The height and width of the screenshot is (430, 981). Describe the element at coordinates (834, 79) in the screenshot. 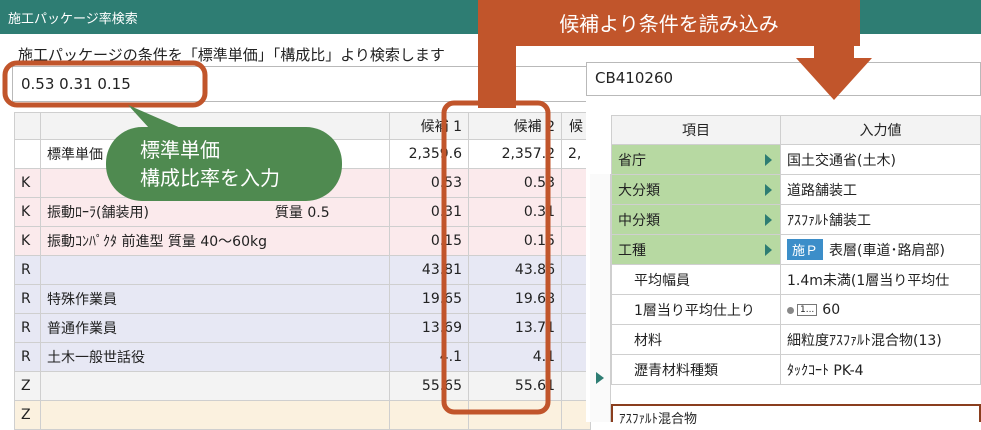

I see `down-arrow-icon` at that location.